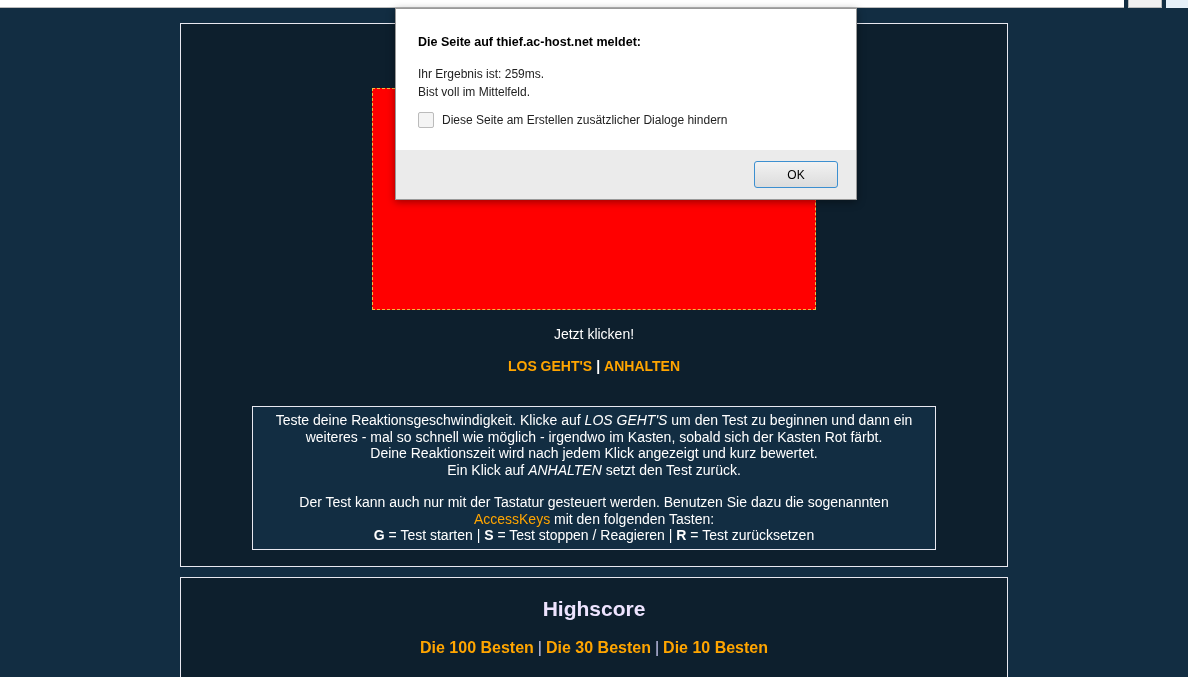  Describe the element at coordinates (594, 510) in the screenshot. I see `keyboard-text: Der Test kann auch nur mit der Tastatur gesteuert werden. Benutzen Sie dazu die sogenannten AccessKeys mit den folgenden Tasten:` at that location.